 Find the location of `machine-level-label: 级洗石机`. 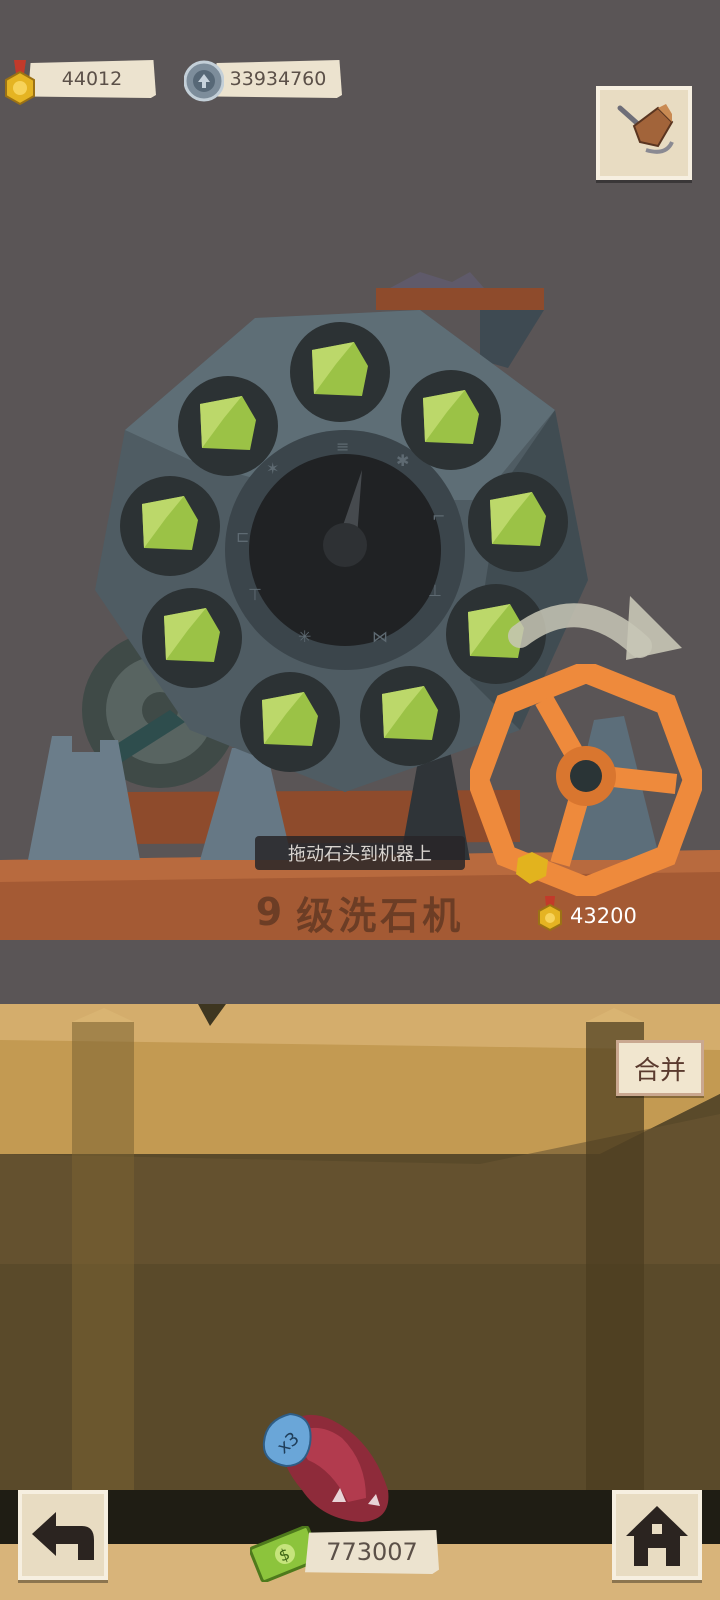

machine-level-label: 级洗石机 is located at coordinates (380, 915).